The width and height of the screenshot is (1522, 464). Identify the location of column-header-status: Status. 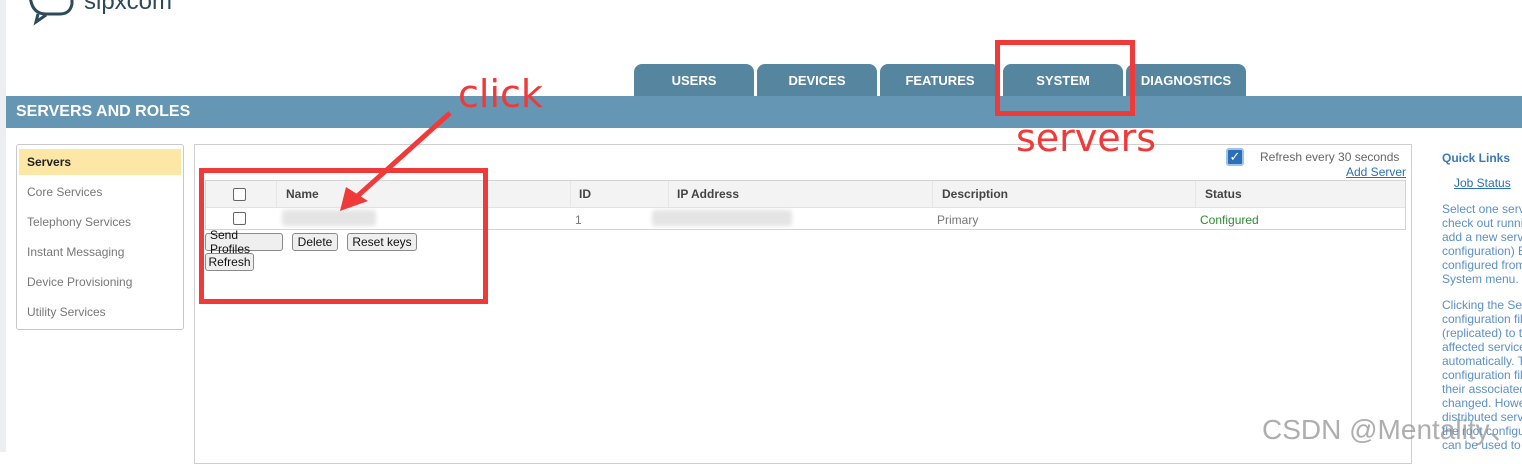
(1223, 194).